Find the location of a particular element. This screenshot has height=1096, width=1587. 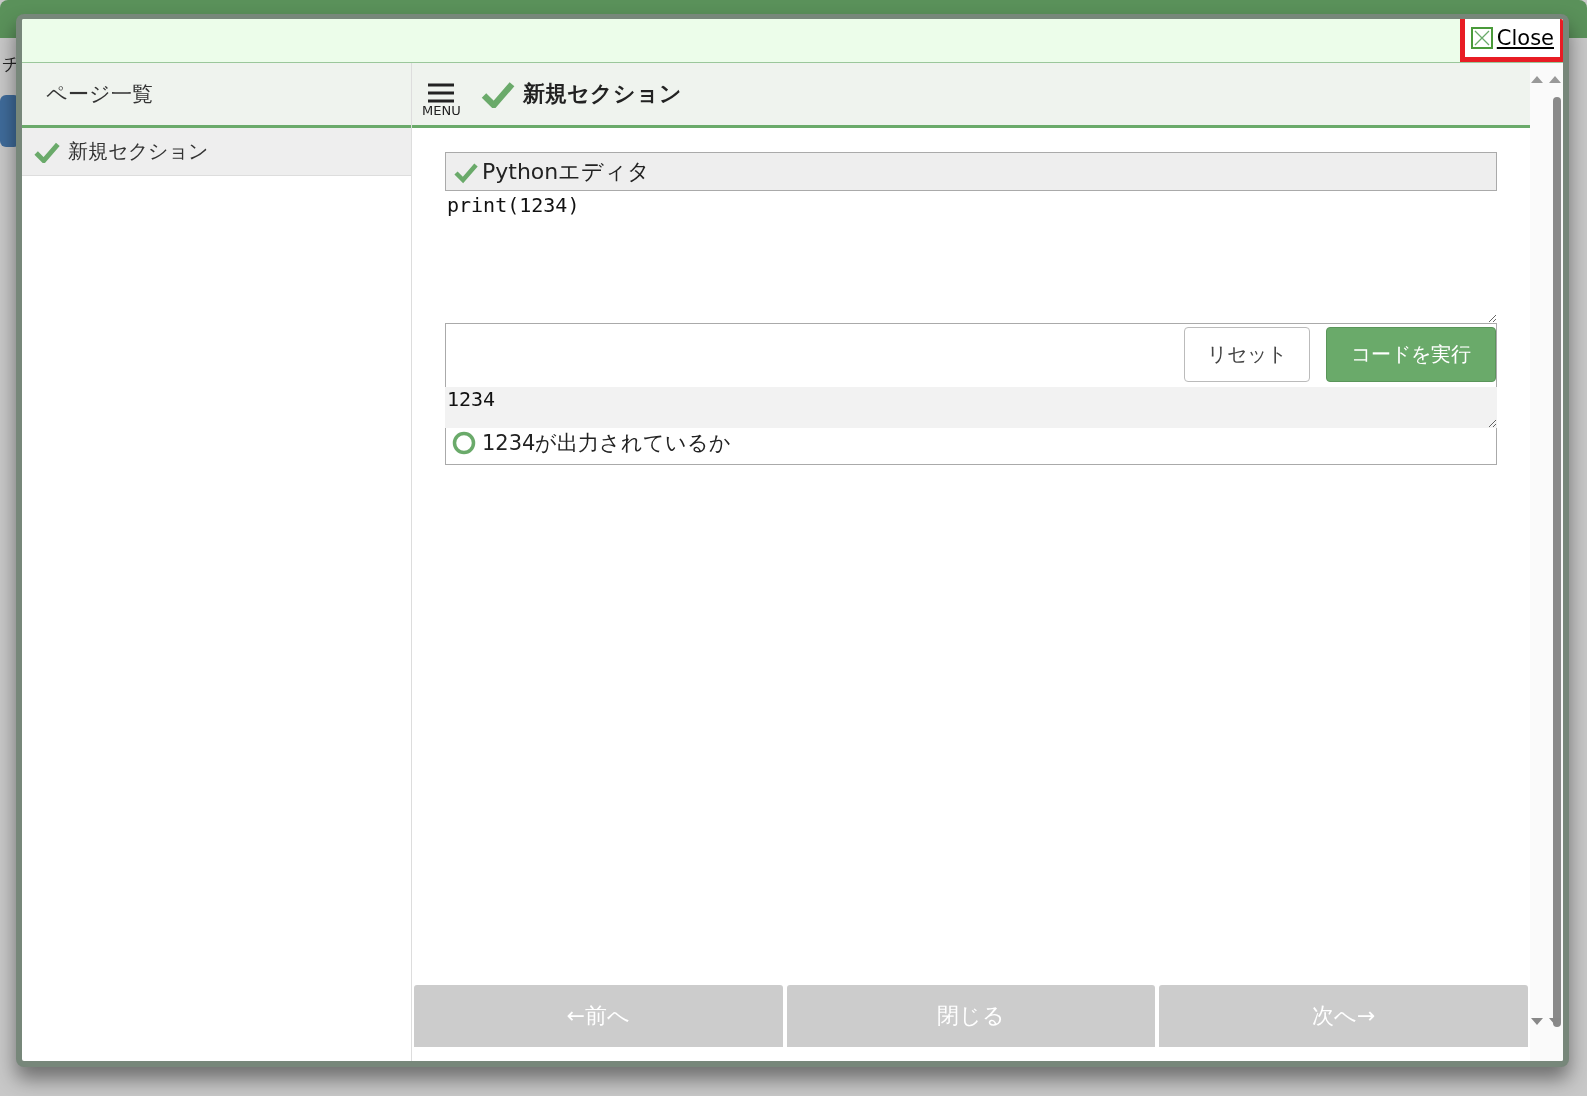

reset-button: リセット is located at coordinates (1247, 354).